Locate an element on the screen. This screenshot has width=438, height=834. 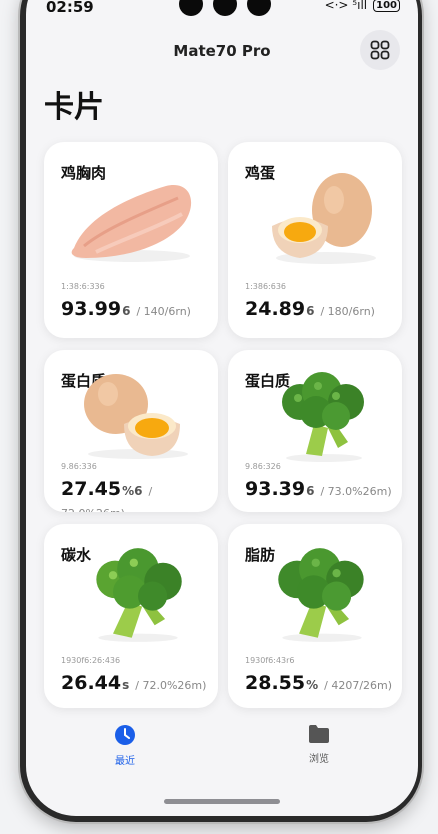
chicken-breast-icon is located at coordinates (131, 223).